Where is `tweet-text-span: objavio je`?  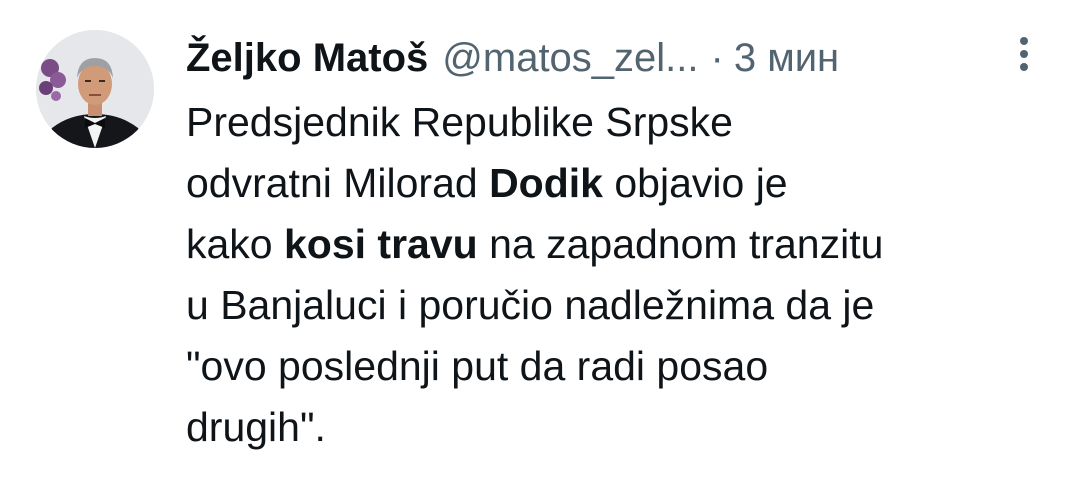 tweet-text-span: objavio je is located at coordinates (695, 183).